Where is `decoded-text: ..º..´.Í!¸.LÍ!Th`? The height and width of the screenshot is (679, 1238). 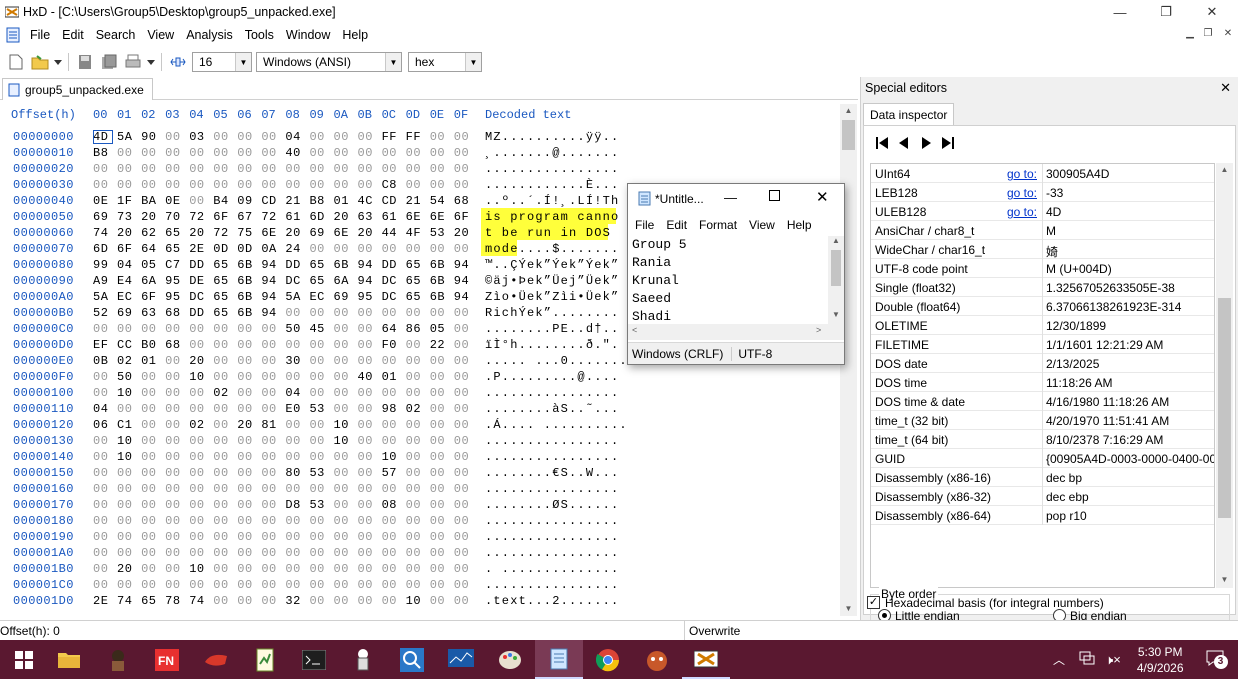
decoded-text: ..º..´.Í!¸.LÍ!Th is located at coordinates (552, 201).